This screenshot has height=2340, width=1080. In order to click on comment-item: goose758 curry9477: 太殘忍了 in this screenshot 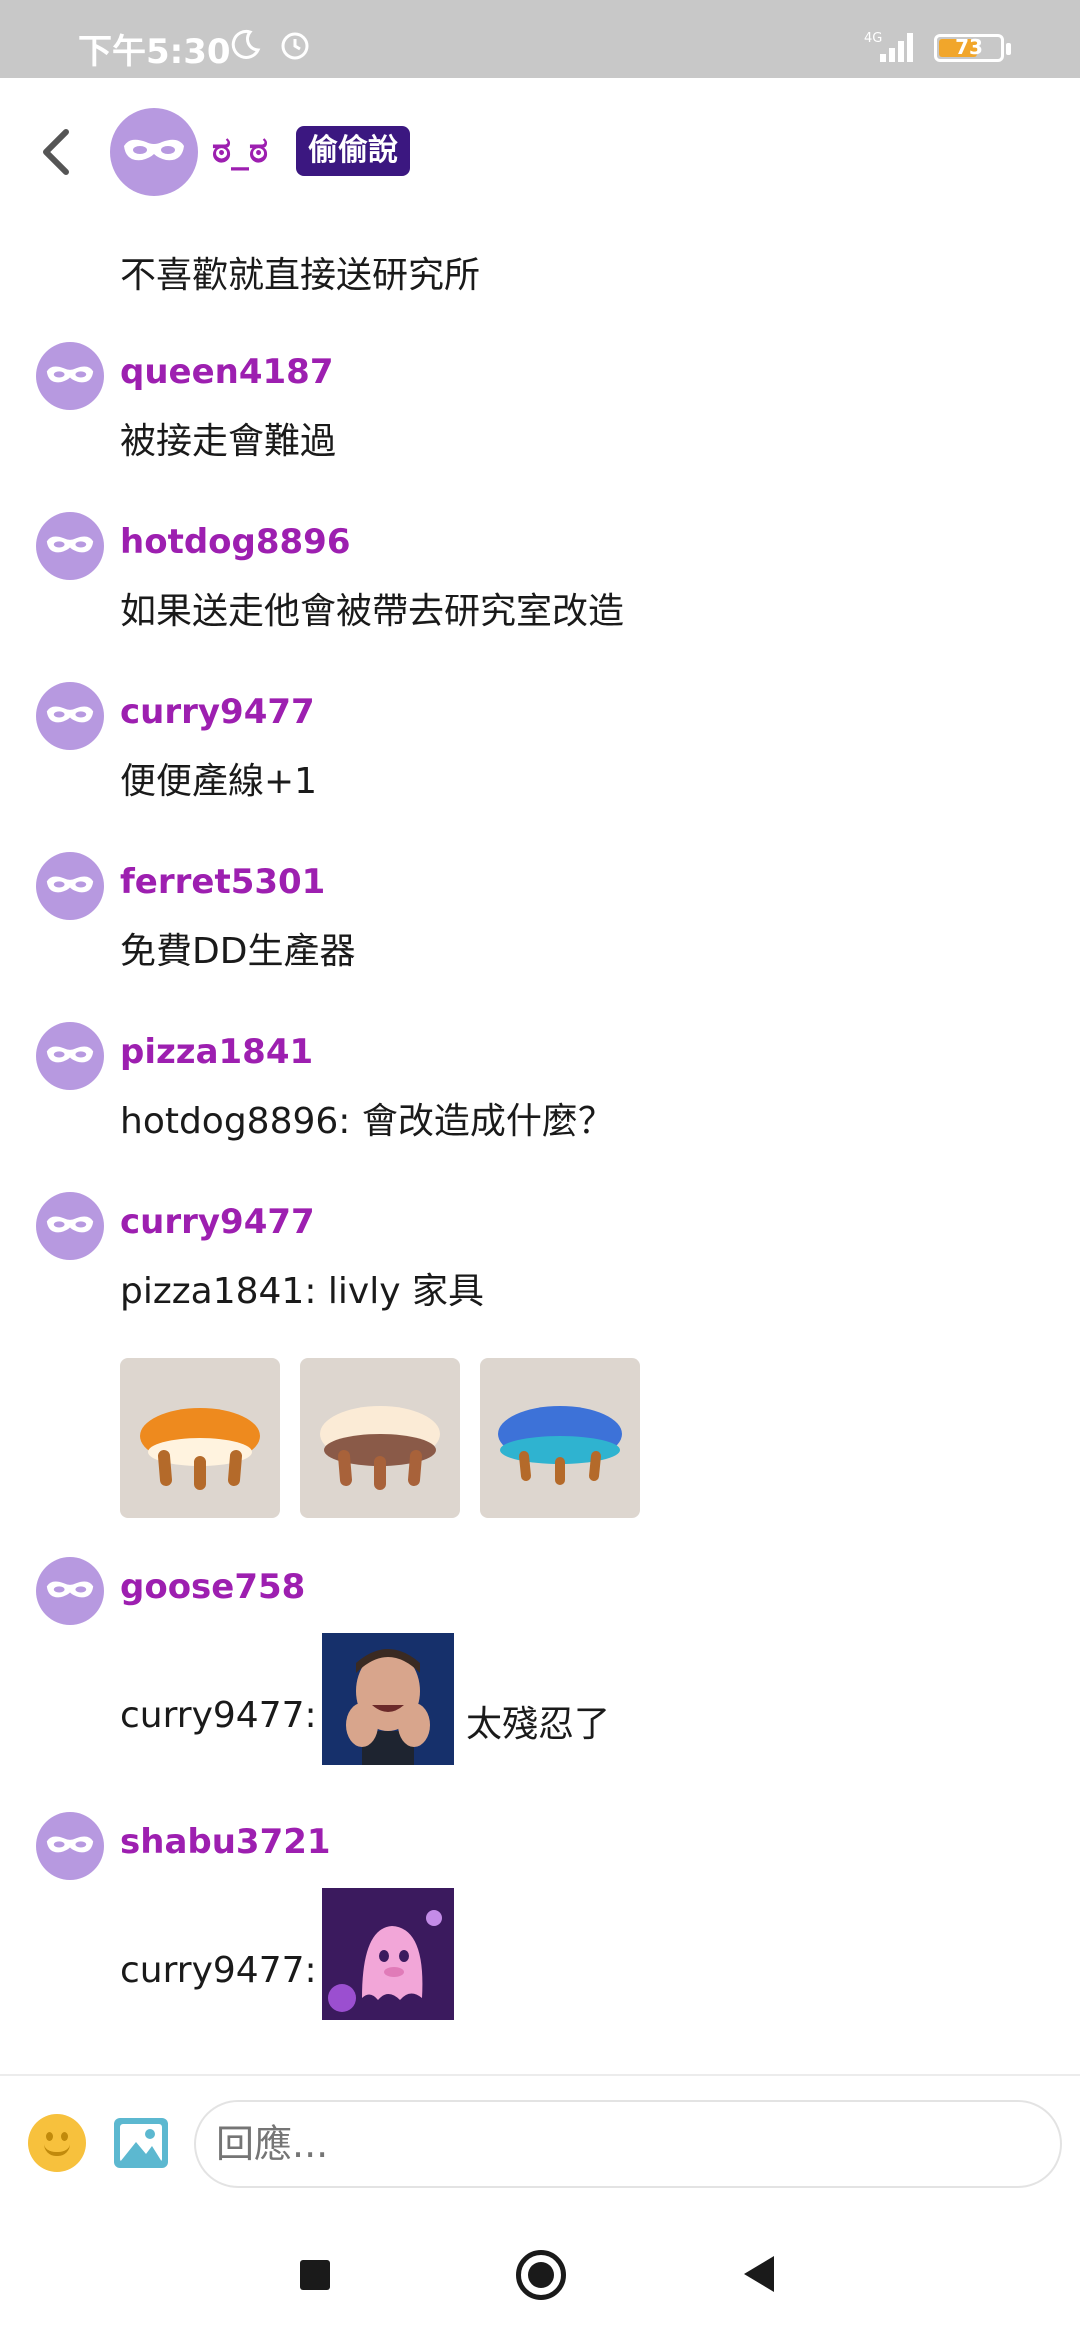, I will do `click(540, 1672)`.